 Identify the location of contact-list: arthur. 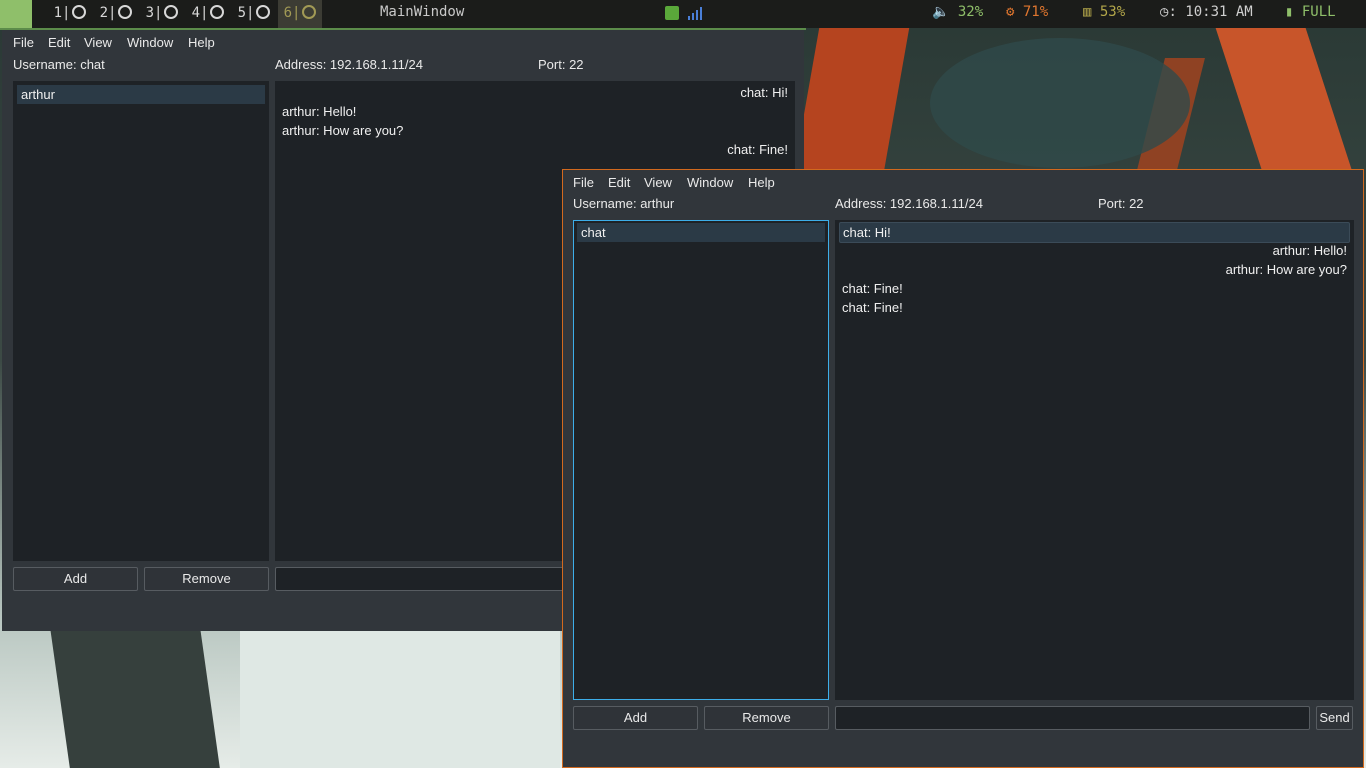
(141, 321).